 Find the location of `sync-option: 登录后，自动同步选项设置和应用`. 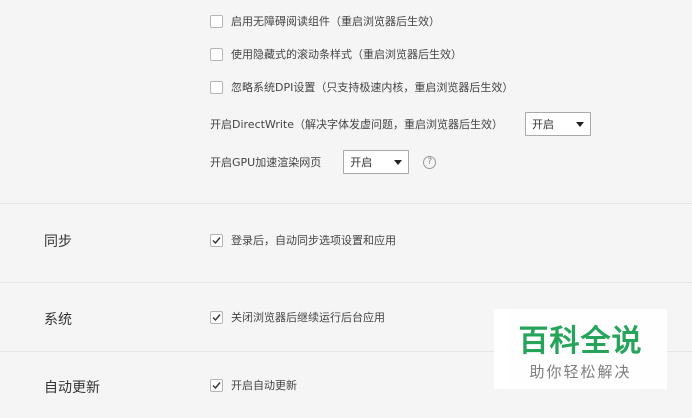

sync-option: 登录后，自动同步选项设置和应用 is located at coordinates (303, 240).